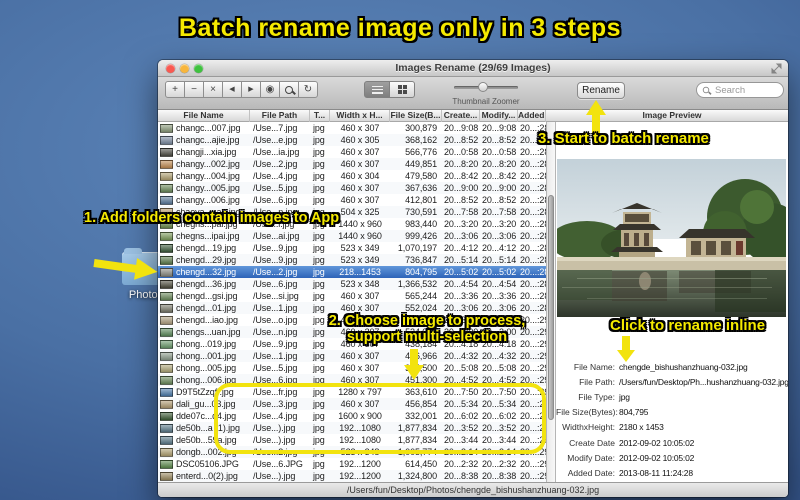  I want to click on view-button: ◉, so click(270, 89).